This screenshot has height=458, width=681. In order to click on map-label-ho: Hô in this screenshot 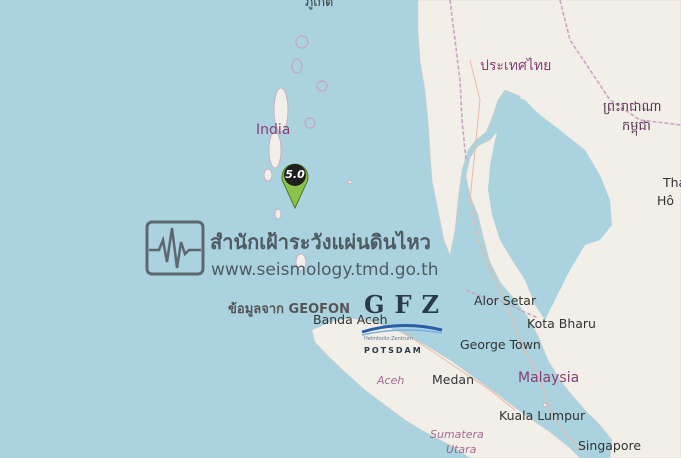, I will do `click(666, 200)`.